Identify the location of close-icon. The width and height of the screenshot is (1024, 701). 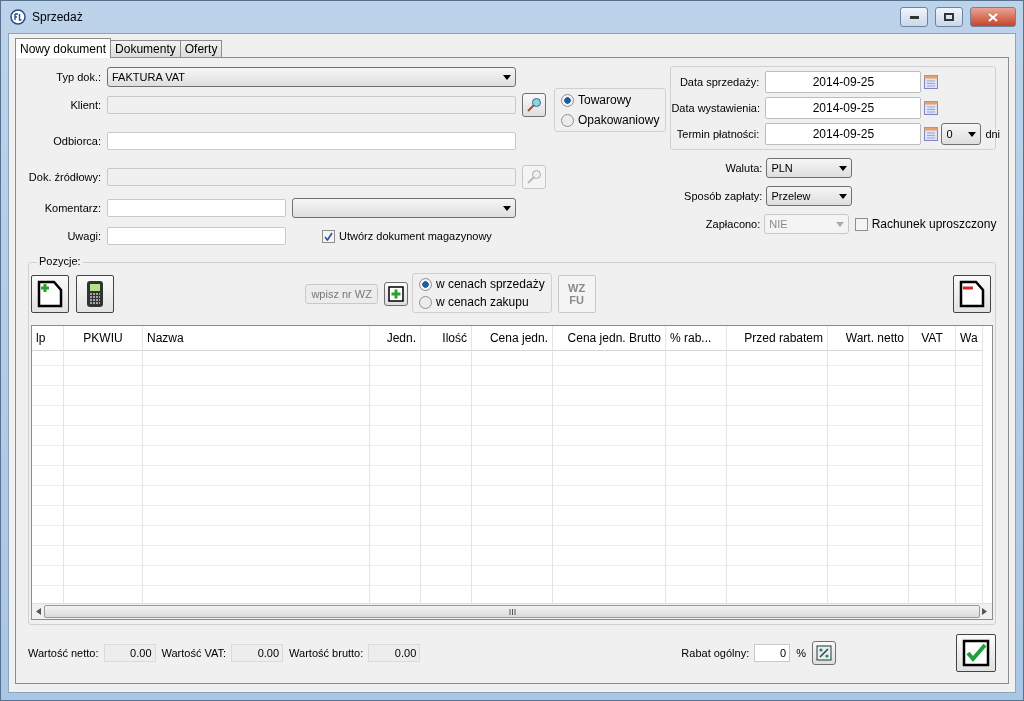
(993, 17).